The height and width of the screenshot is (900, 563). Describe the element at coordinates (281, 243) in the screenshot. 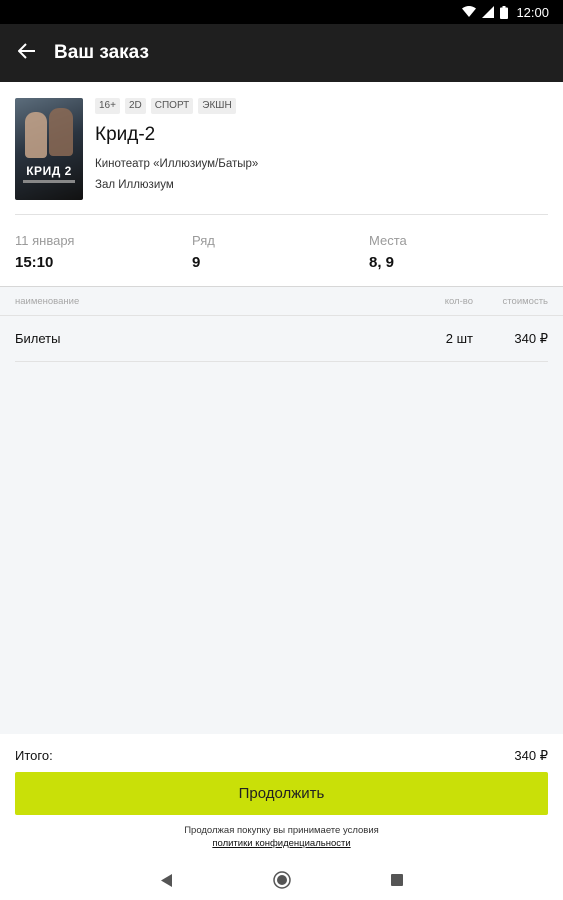

I see `session-info: 11 января 15:10 Ряд 9 Места 8, 9` at that location.